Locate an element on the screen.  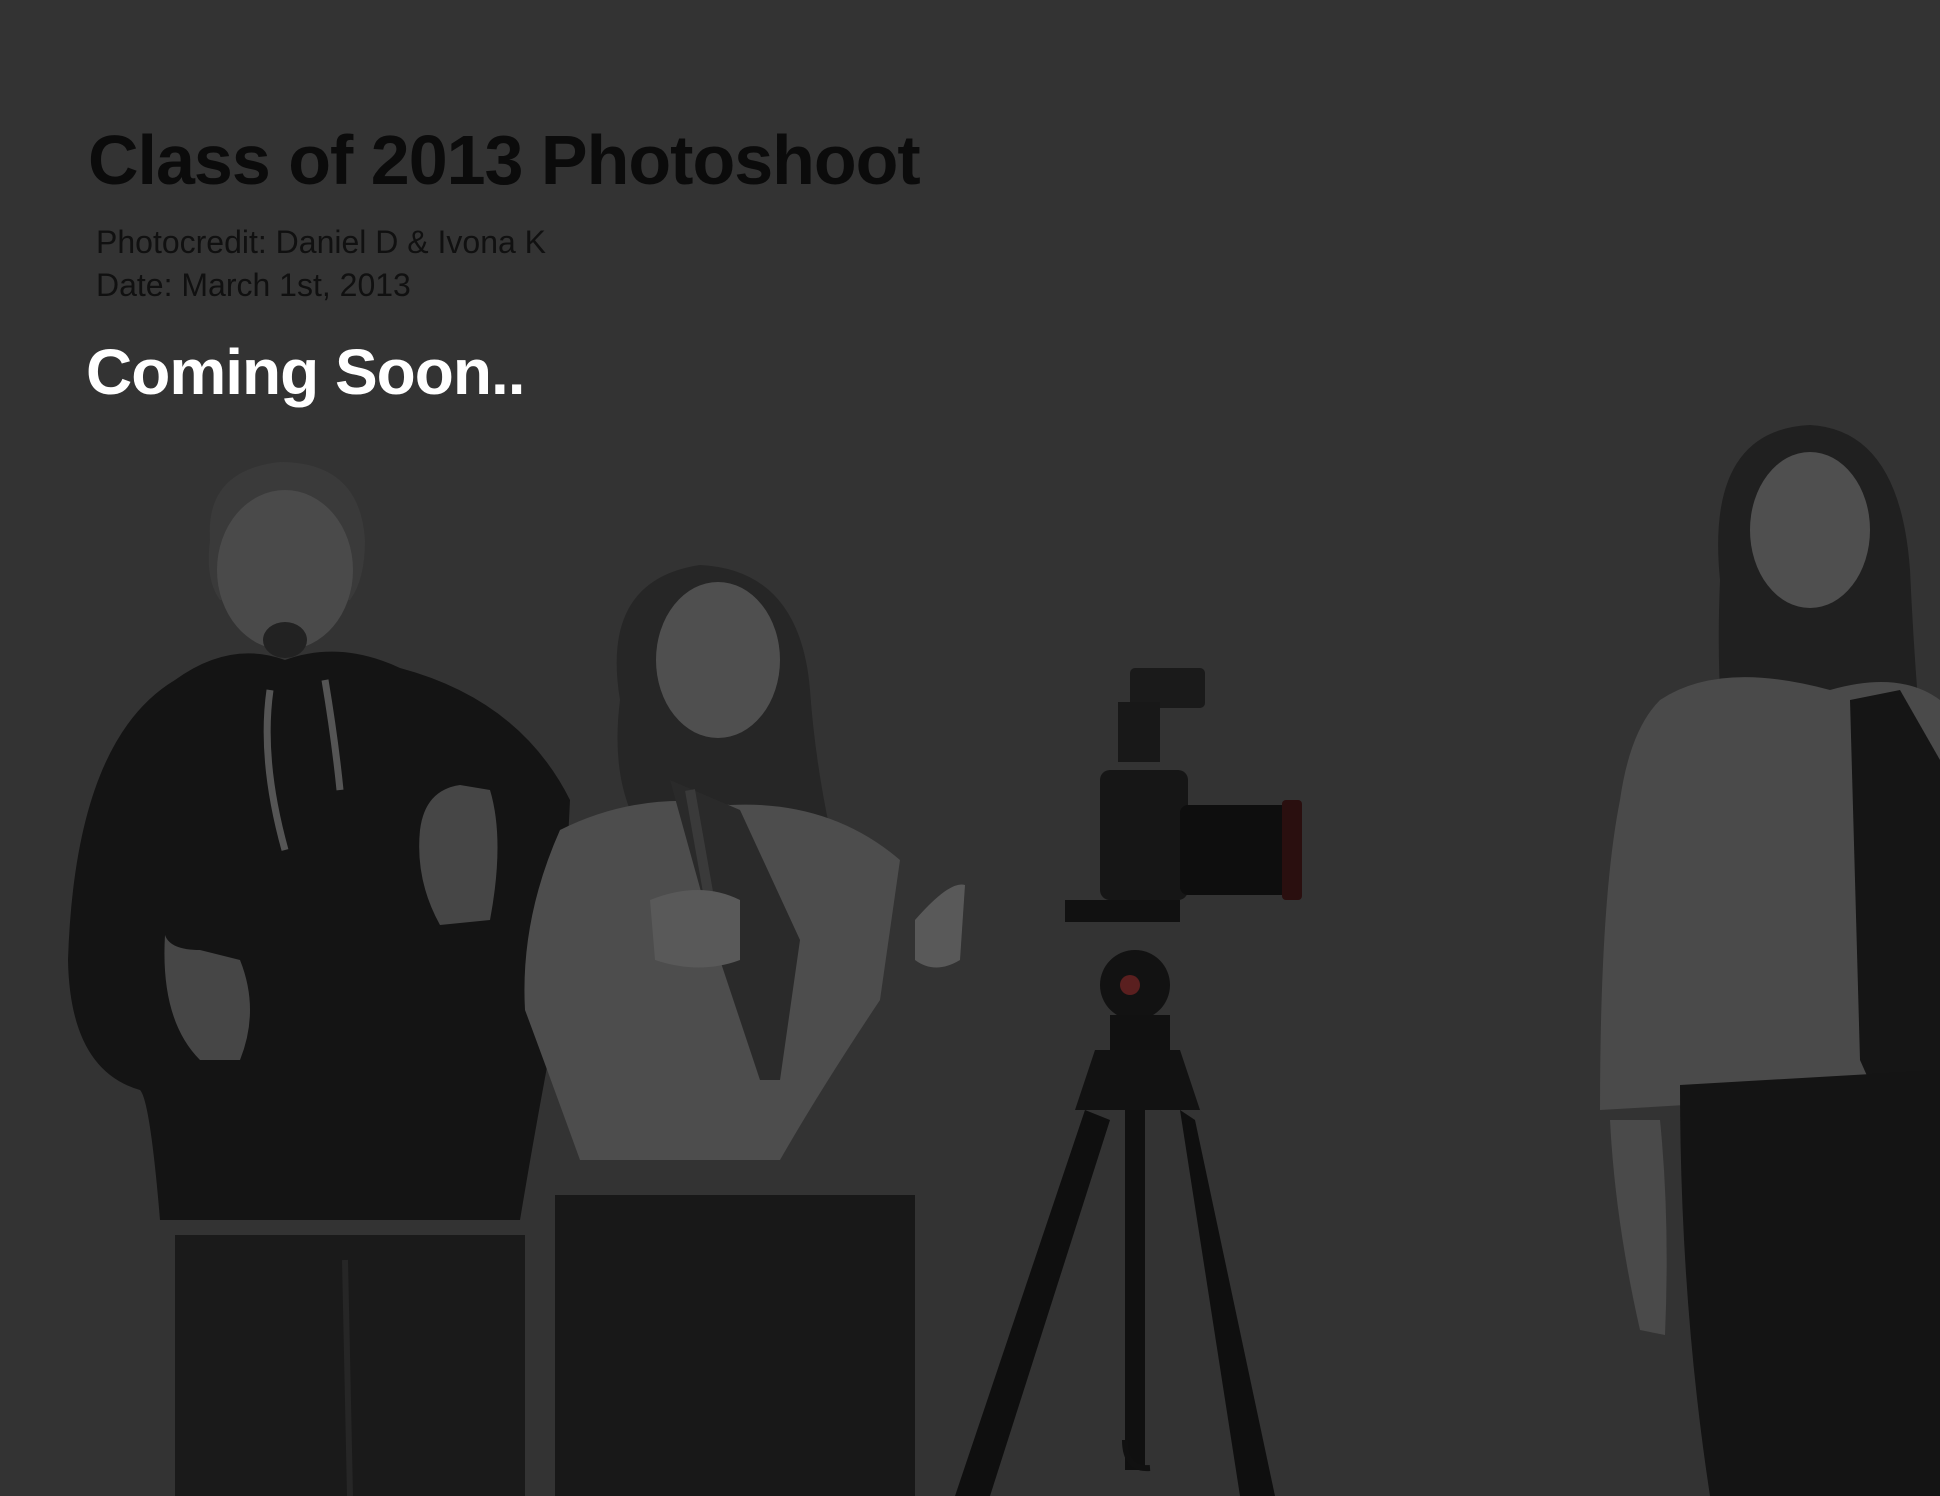
person-woman-right is located at coordinates (1770, 960).